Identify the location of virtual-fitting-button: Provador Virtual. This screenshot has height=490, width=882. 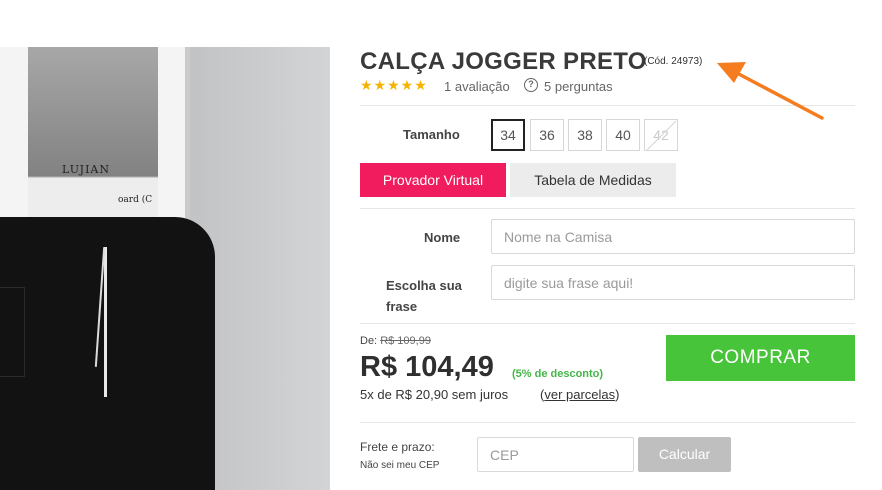
(433, 180).